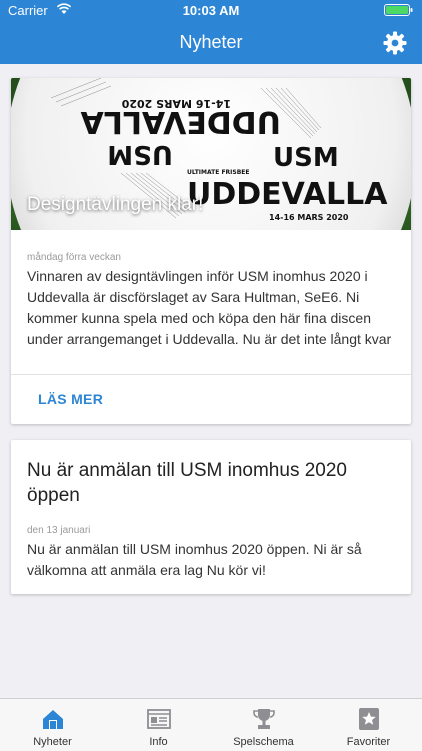 This screenshot has height=751, width=422. I want to click on tab-favoriter: Favoriter, so click(368, 725).